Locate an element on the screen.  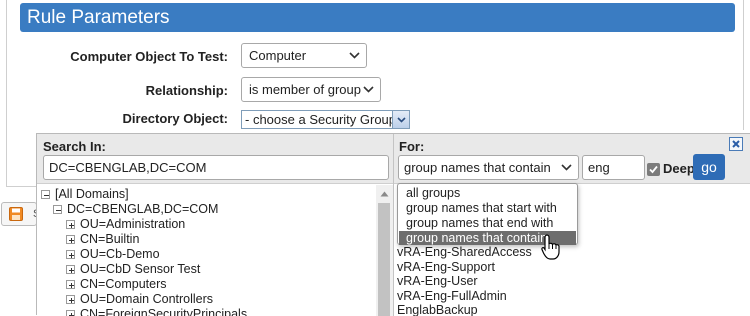
dropdown-option: group names that start with is located at coordinates (481, 208).